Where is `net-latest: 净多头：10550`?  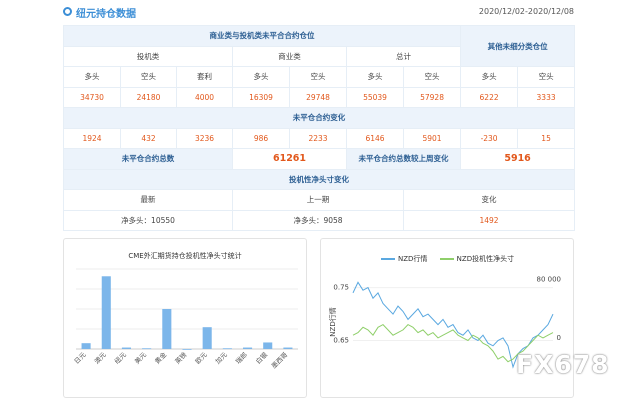
net-latest: 净多头：10550 is located at coordinates (148, 220).